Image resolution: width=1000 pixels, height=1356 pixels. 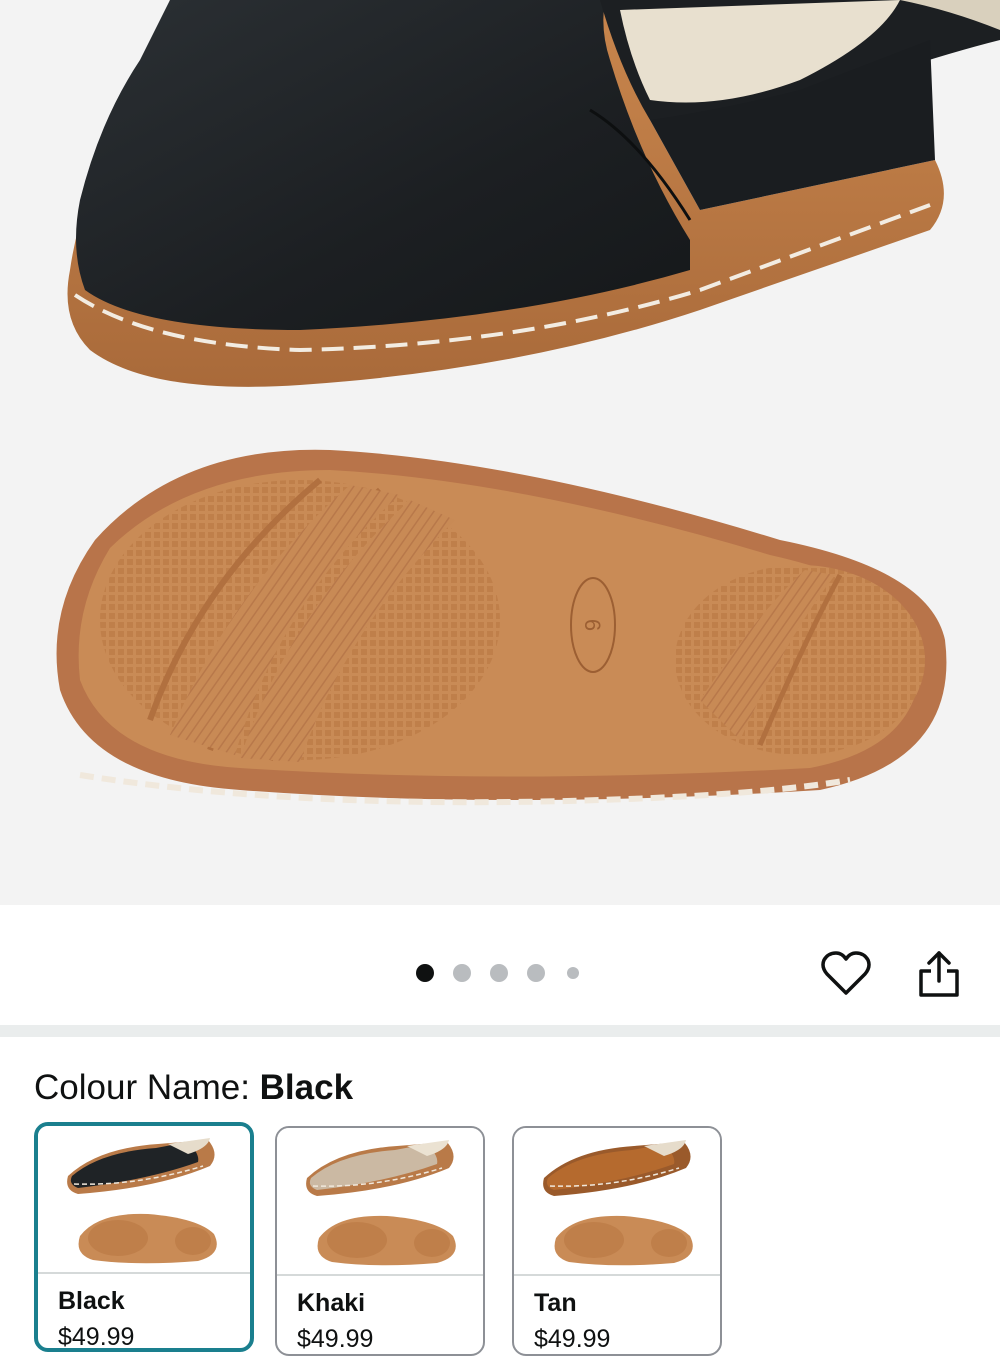 I want to click on colour-name-heading: Colour Name: Black, so click(x=193, y=1088).